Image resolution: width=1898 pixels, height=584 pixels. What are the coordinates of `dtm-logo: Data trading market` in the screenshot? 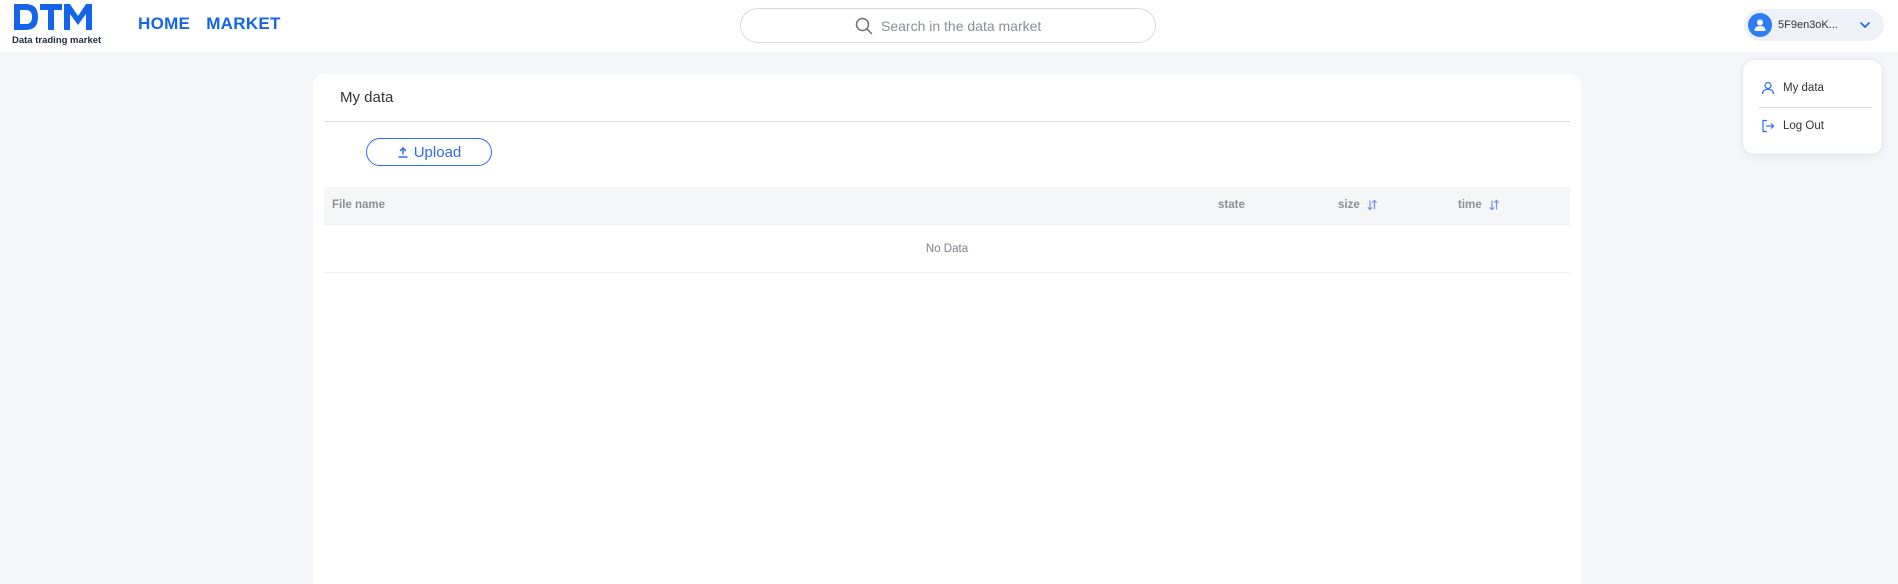 It's located at (57, 24).